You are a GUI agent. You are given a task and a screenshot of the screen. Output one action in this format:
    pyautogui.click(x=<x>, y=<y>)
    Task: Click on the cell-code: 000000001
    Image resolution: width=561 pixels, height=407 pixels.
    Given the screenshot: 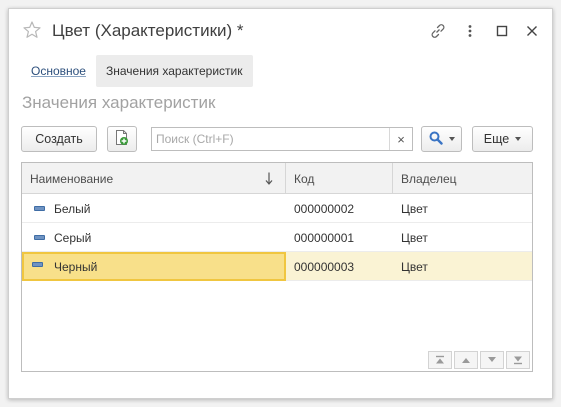 What is the action you would take?
    pyautogui.click(x=324, y=237)
    